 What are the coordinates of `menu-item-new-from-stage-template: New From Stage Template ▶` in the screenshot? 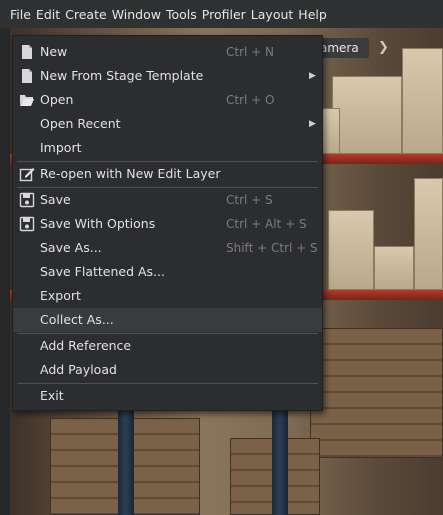 It's located at (167, 76).